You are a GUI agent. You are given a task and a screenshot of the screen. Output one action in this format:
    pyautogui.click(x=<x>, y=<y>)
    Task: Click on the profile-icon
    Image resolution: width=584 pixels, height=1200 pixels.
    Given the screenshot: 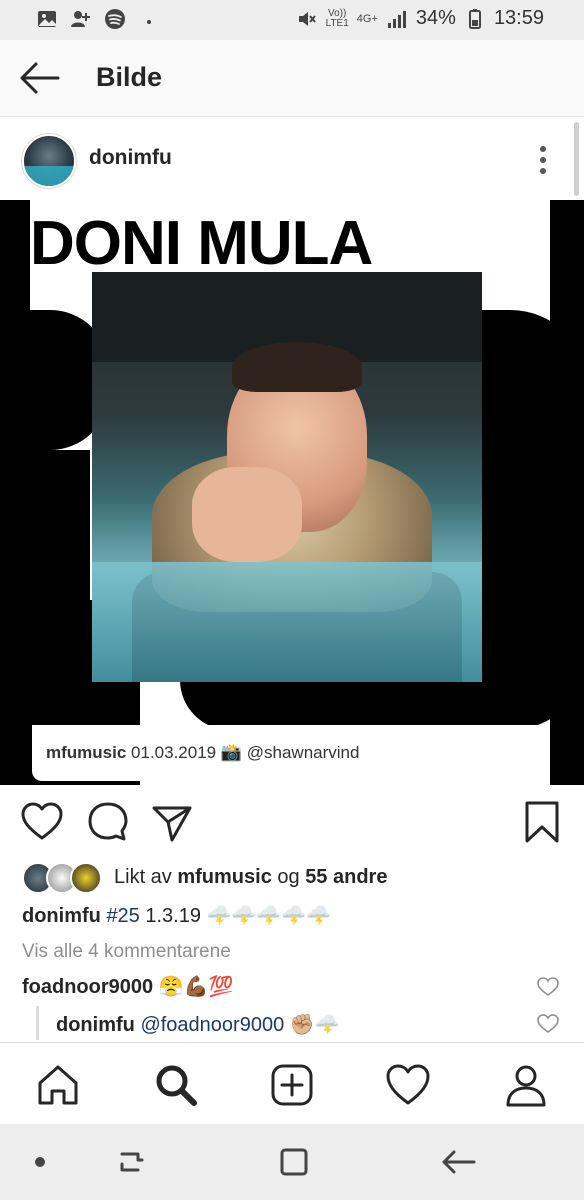 What is the action you would take?
    pyautogui.click(x=526, y=1085)
    